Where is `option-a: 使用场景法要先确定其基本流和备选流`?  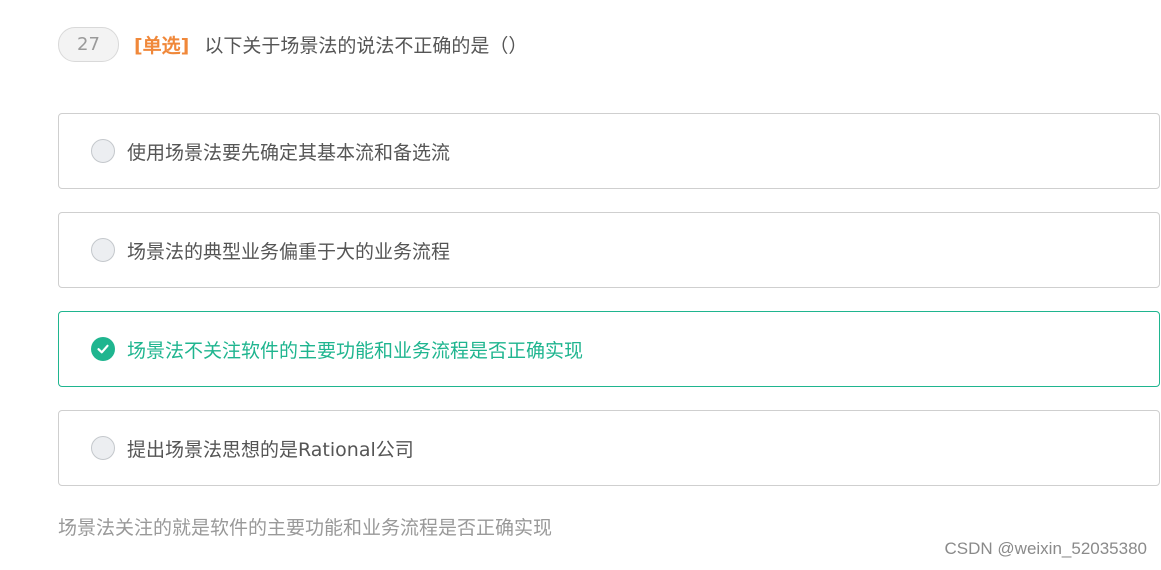 option-a: 使用场景法要先确定其基本流和备选流 is located at coordinates (609, 151).